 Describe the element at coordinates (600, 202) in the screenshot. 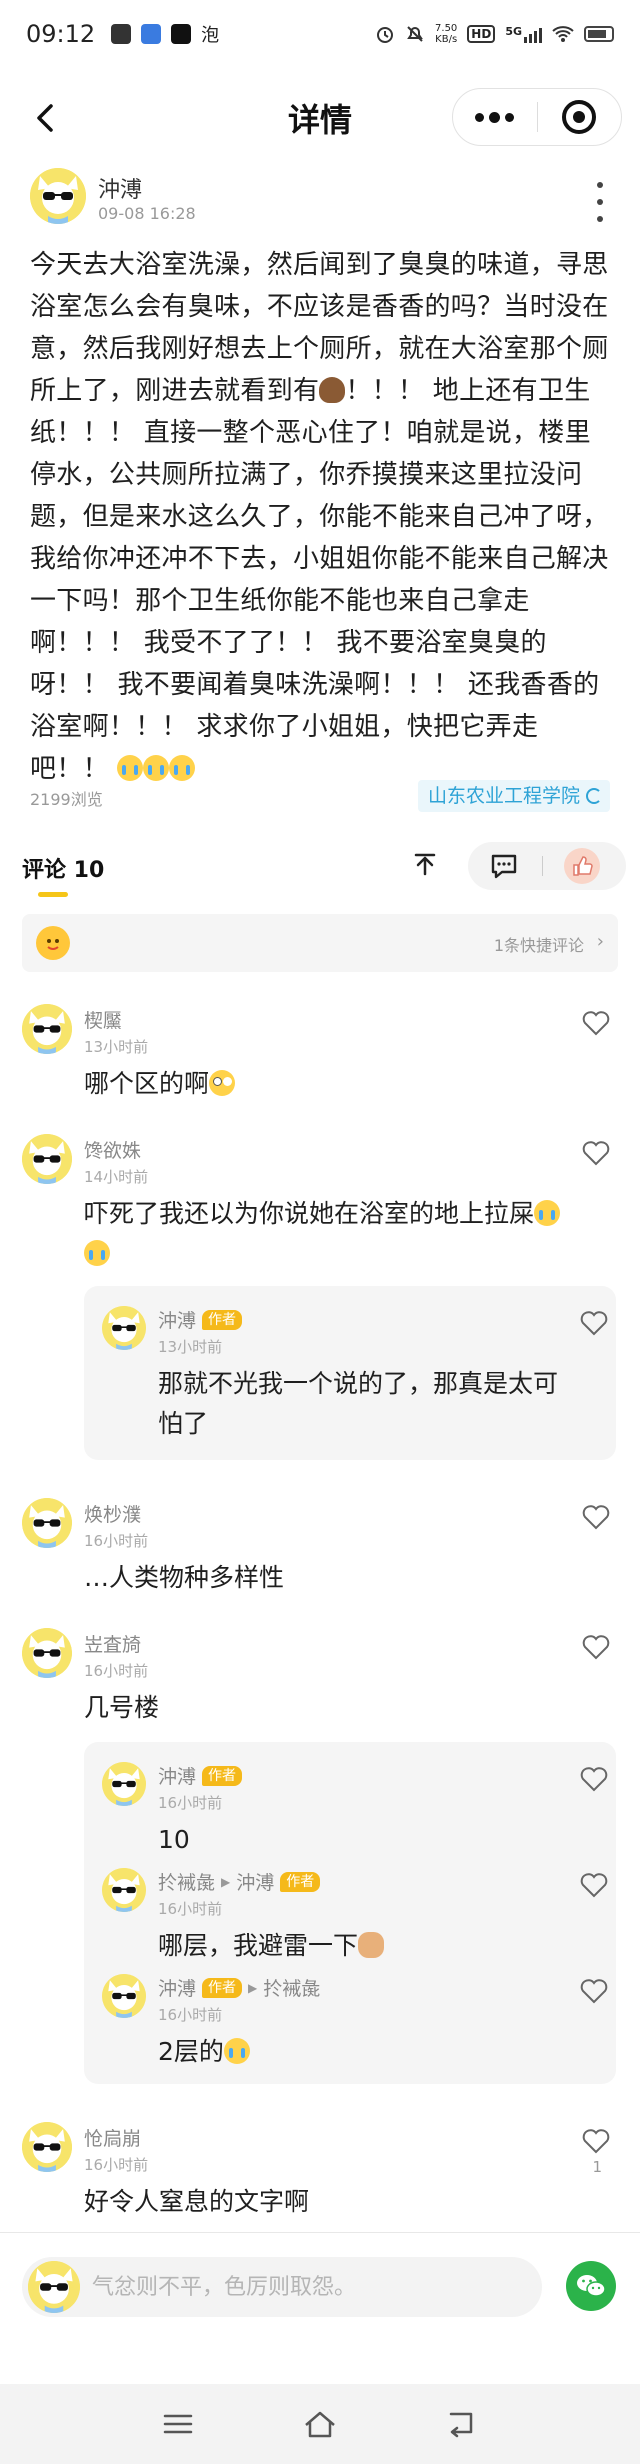

I see `post-more-button` at that location.